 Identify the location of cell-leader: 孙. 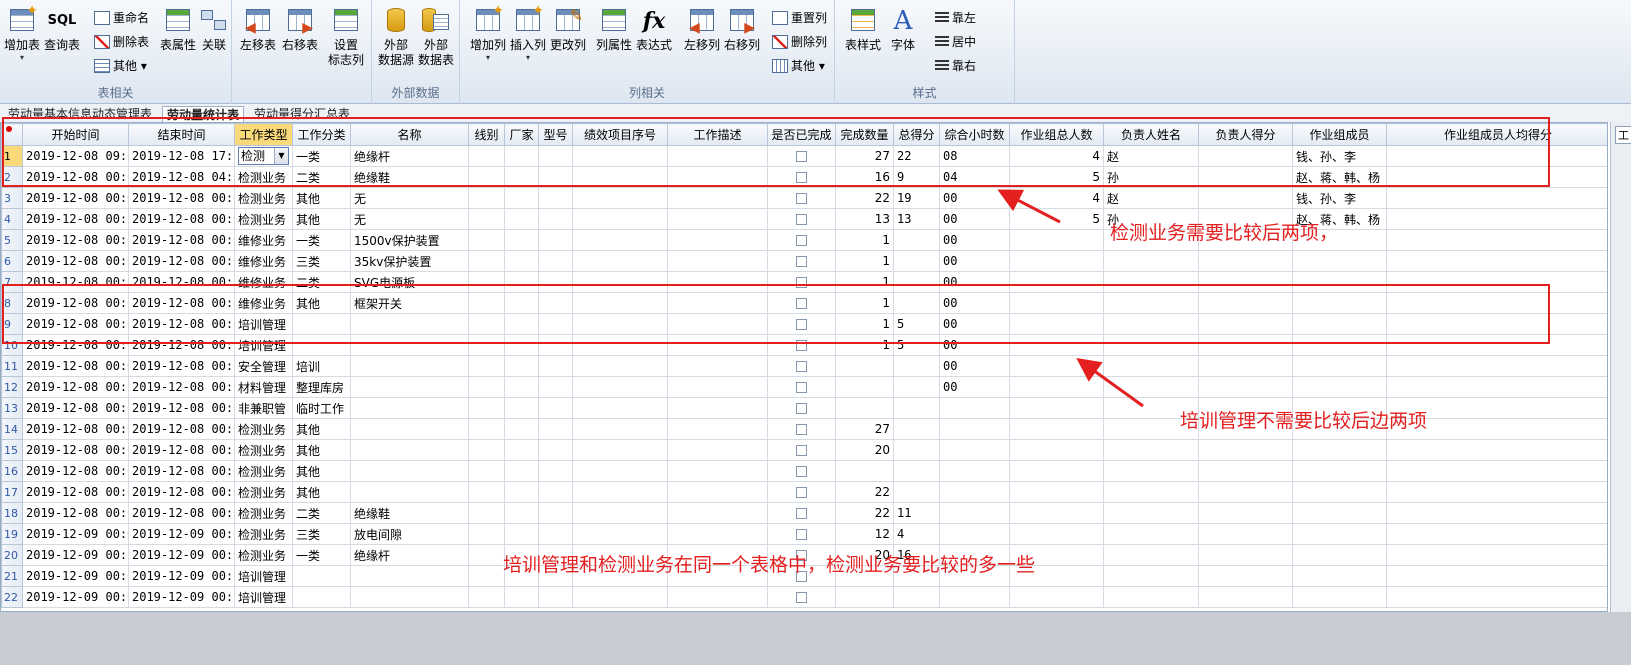
(1151, 177).